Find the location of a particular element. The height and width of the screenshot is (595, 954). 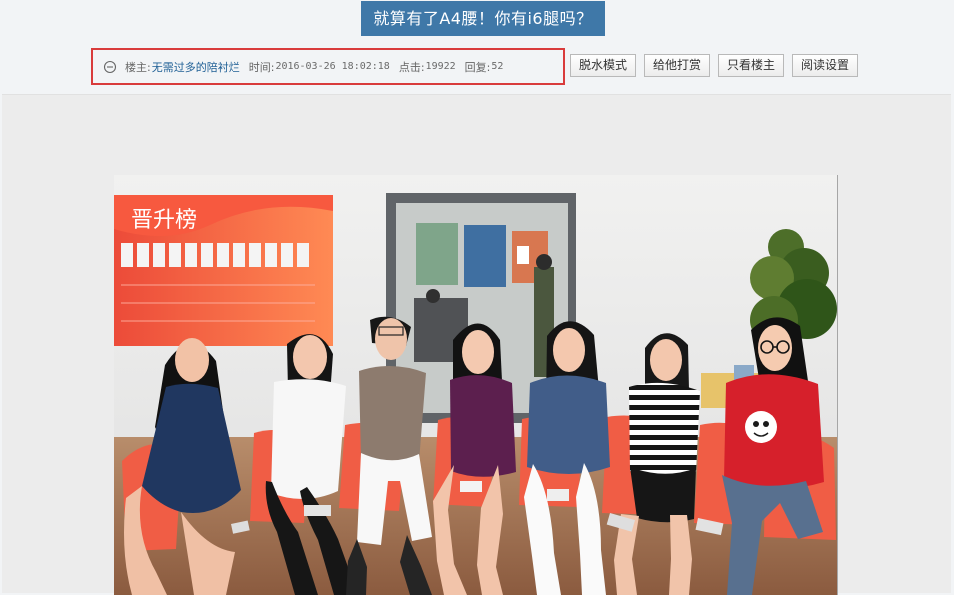

background-person-right-head is located at coordinates (544, 262).